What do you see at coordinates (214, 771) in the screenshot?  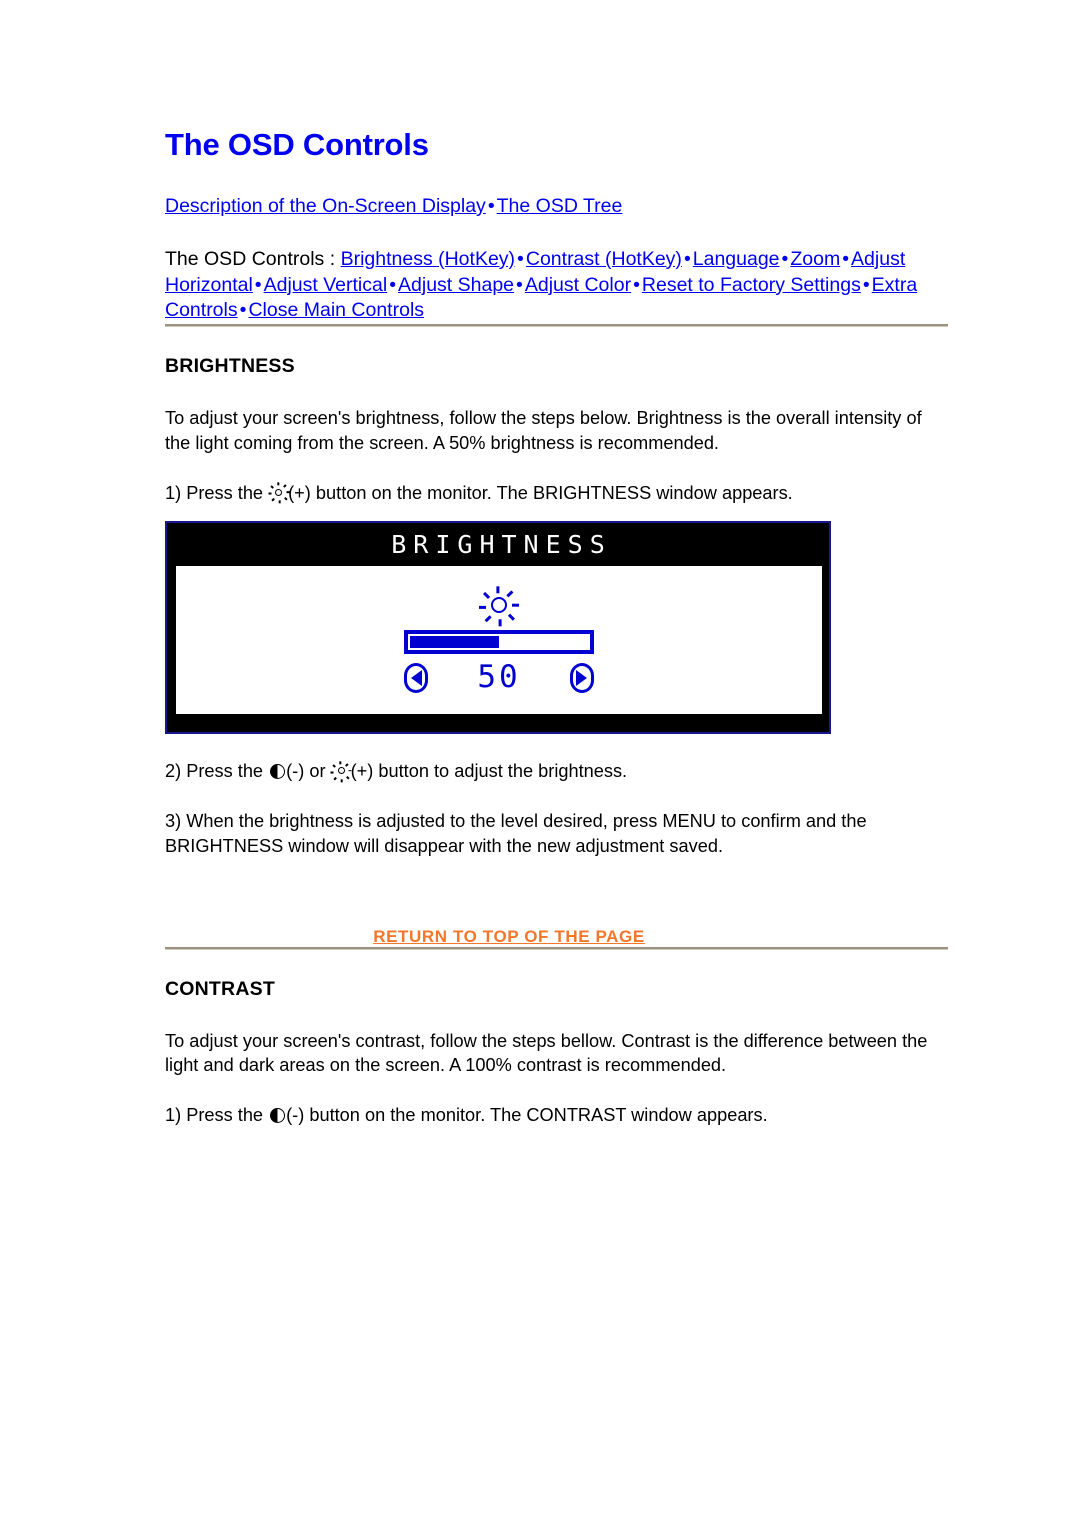 I see `step2-text-before: 2) Press the` at bounding box center [214, 771].